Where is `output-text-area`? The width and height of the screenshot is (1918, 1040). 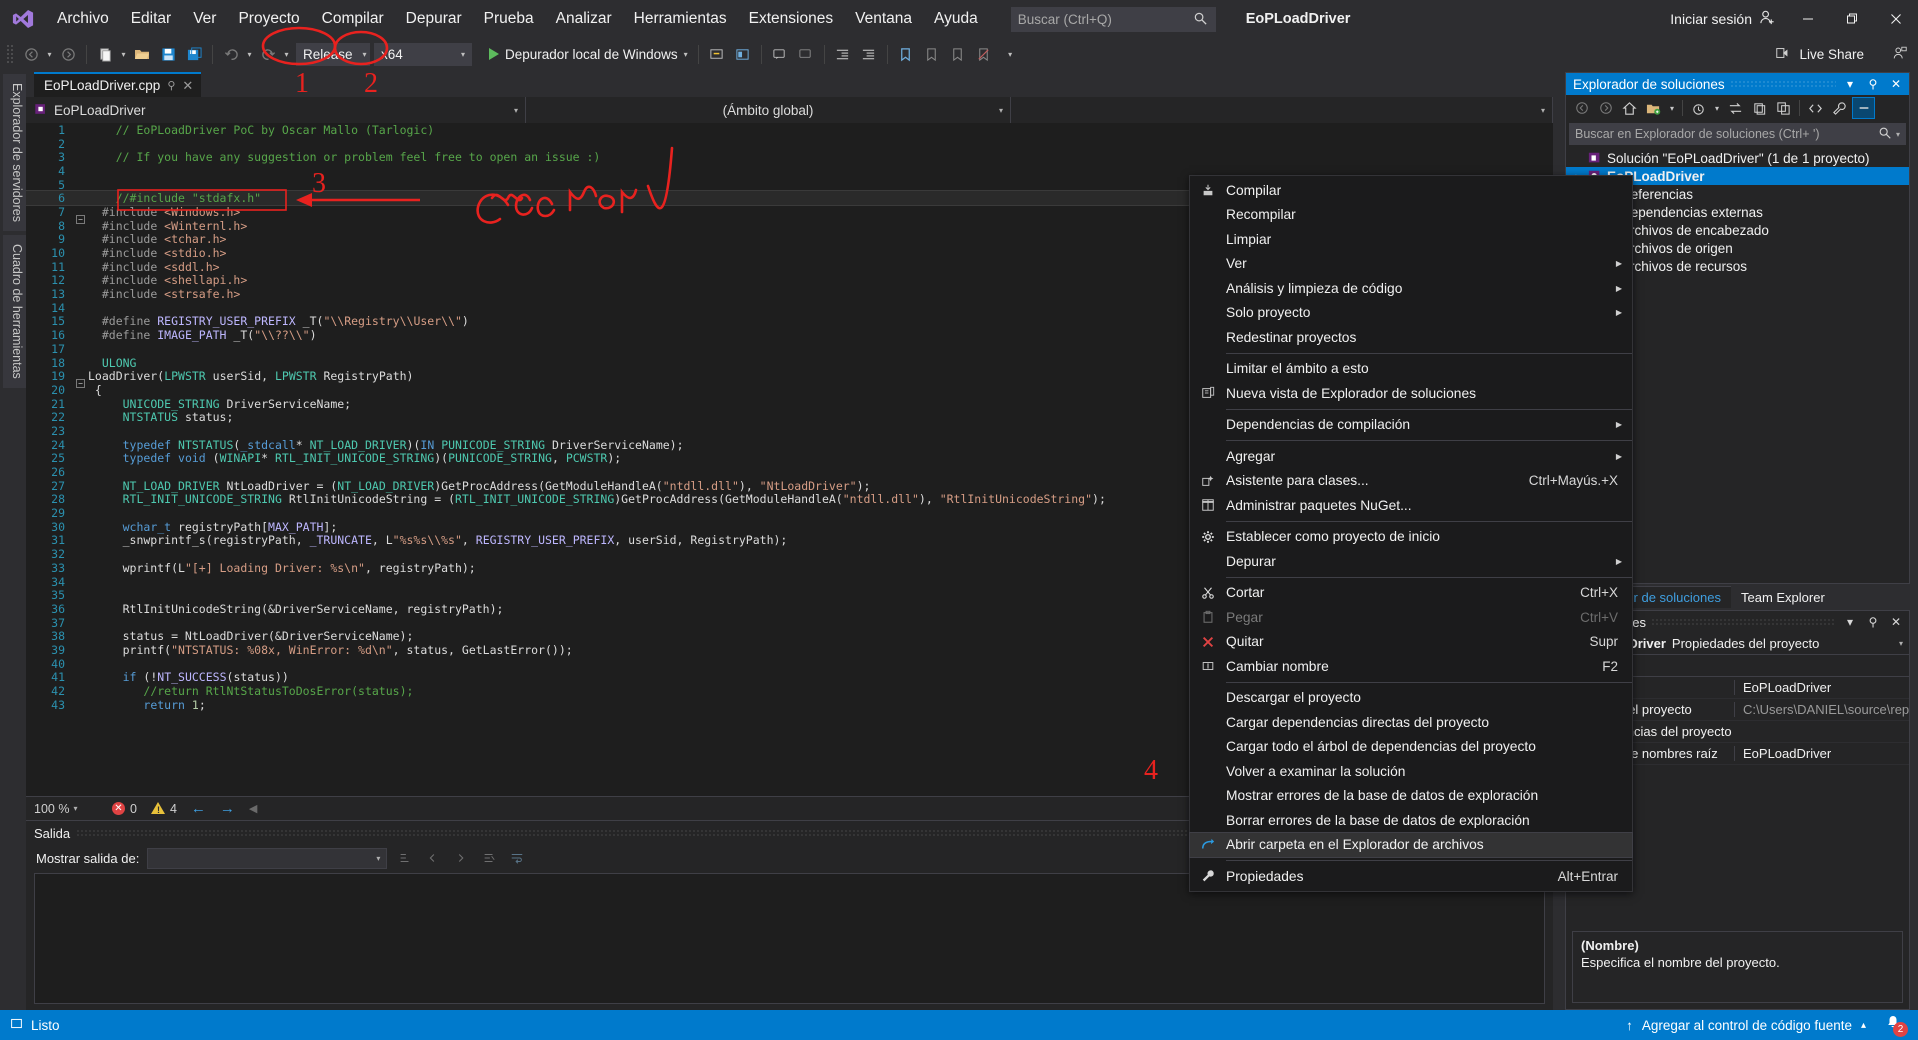 output-text-area is located at coordinates (789, 938).